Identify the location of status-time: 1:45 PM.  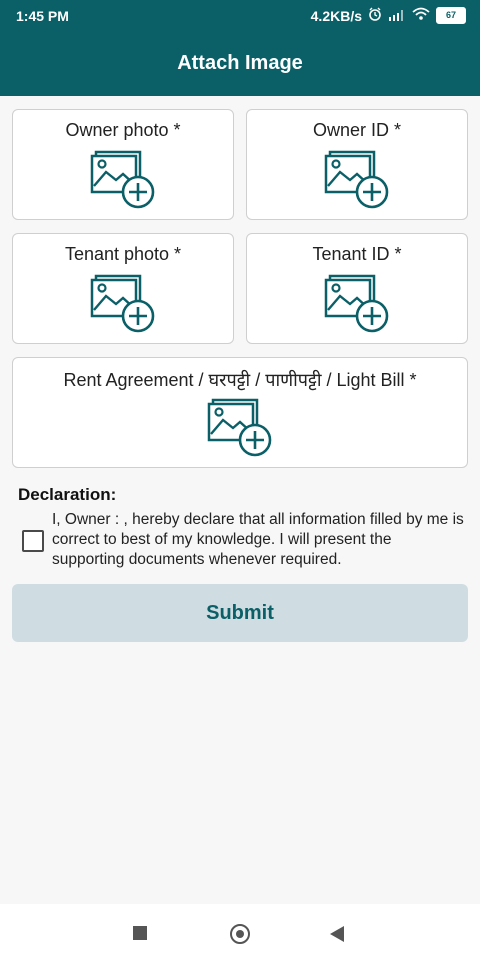
(42, 16).